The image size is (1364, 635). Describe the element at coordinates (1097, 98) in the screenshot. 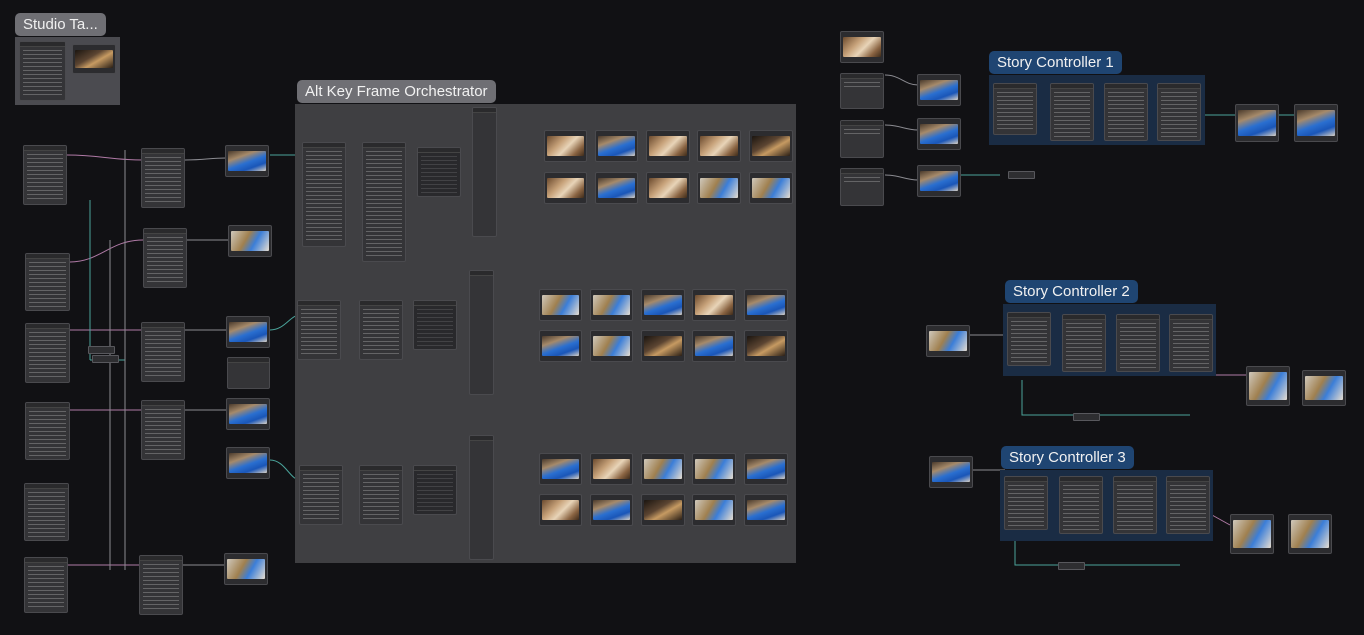

I see `group-story-controller-1: Story Controller 1` at that location.